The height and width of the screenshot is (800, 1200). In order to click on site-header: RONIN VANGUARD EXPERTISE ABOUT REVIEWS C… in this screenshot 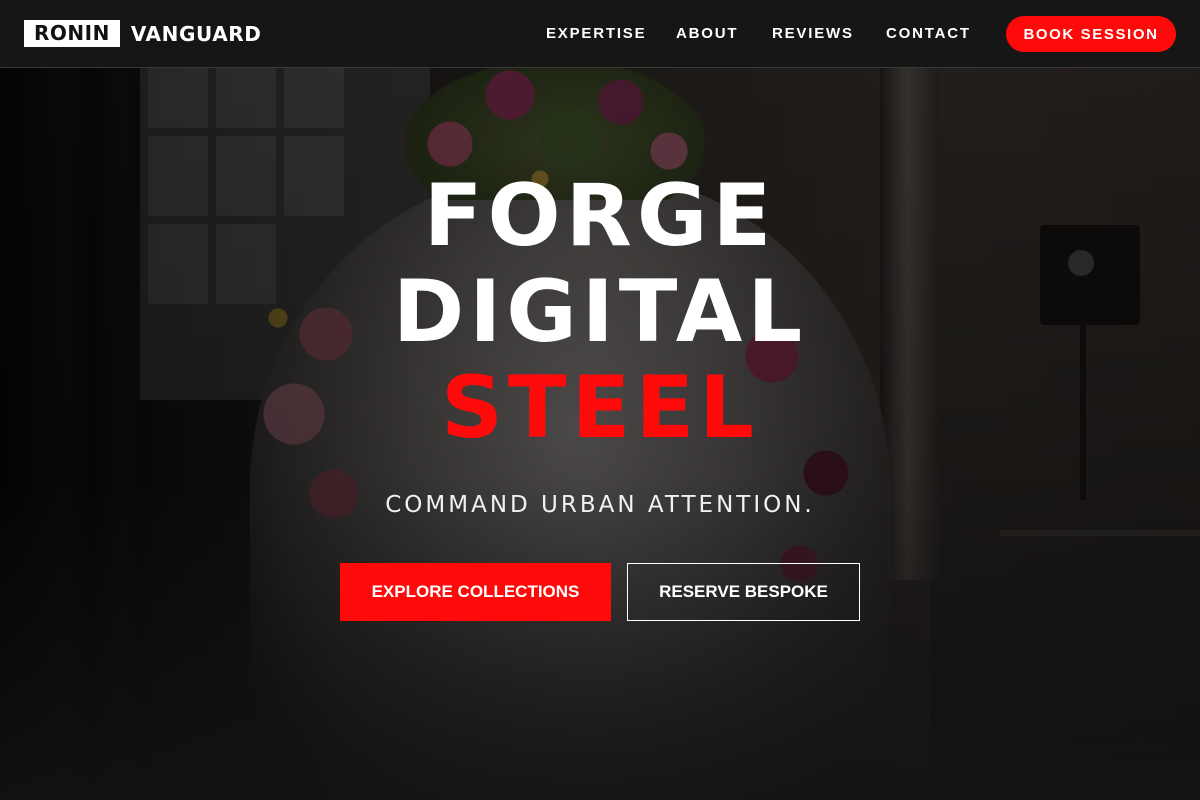, I will do `click(600, 34)`.